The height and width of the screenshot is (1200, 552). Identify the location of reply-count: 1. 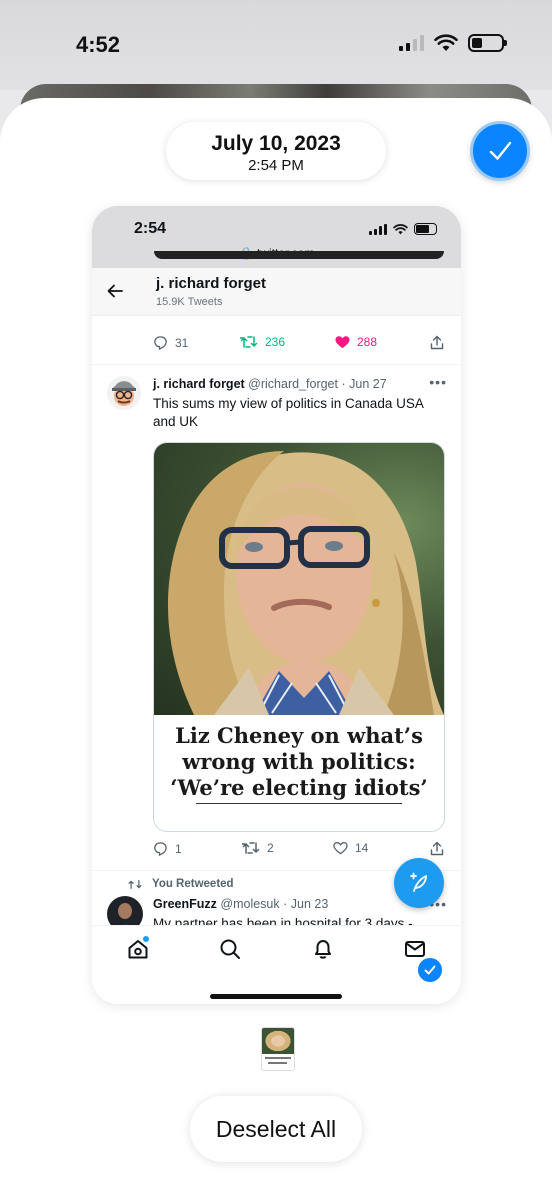
(178, 848).